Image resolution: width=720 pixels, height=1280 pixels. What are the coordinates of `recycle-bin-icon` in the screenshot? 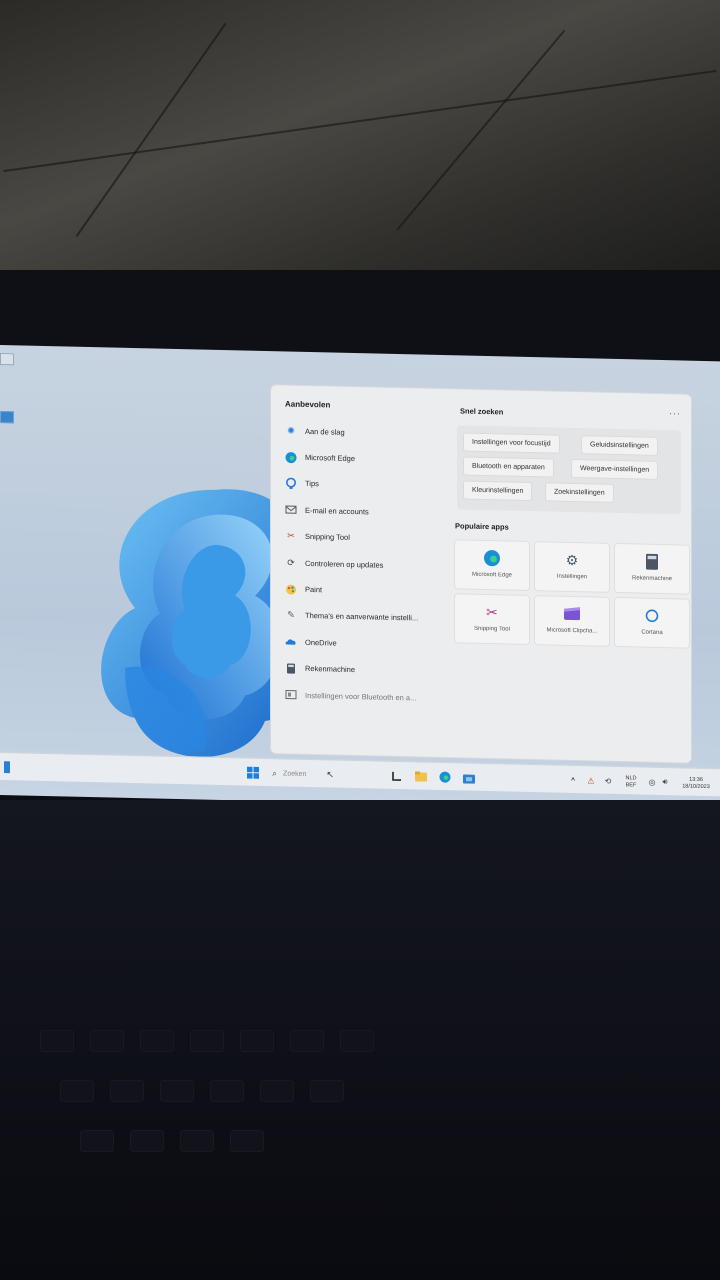 It's located at (7, 359).